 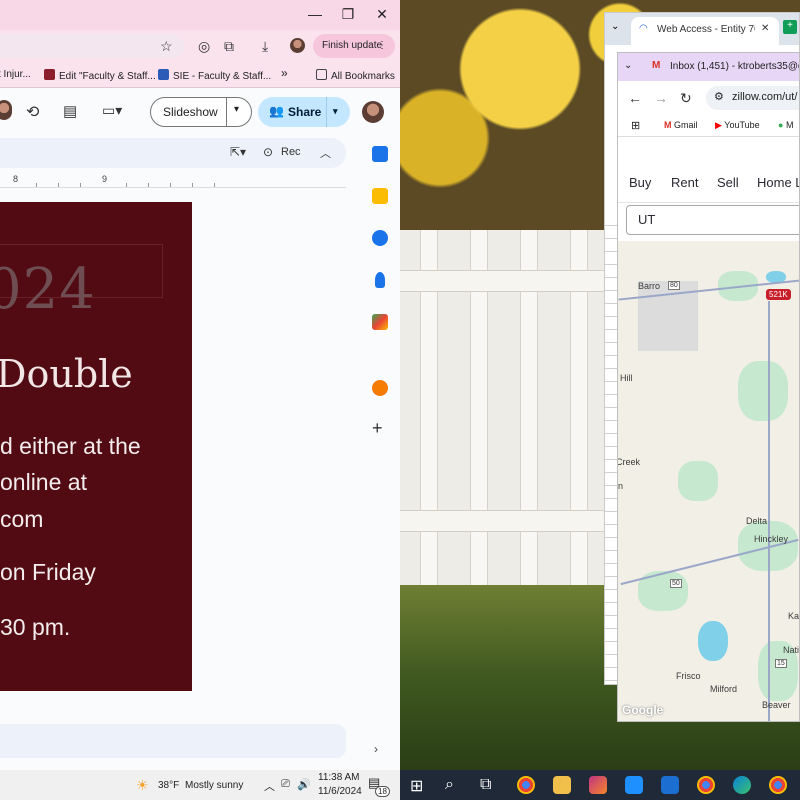 I want to click on bookmark-youtube: ▶ YouTube, so click(x=737, y=125).